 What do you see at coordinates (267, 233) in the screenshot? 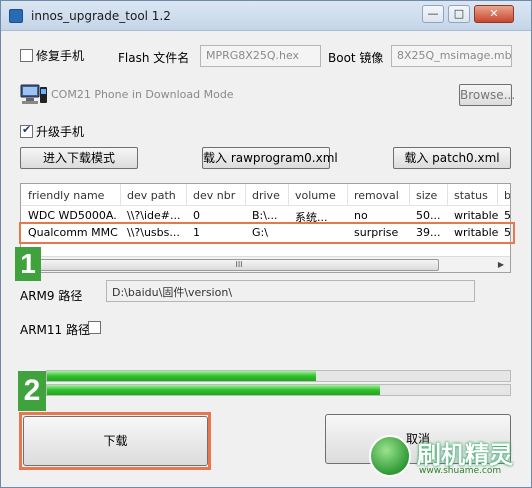
I see `selected-device-highlight` at bounding box center [267, 233].